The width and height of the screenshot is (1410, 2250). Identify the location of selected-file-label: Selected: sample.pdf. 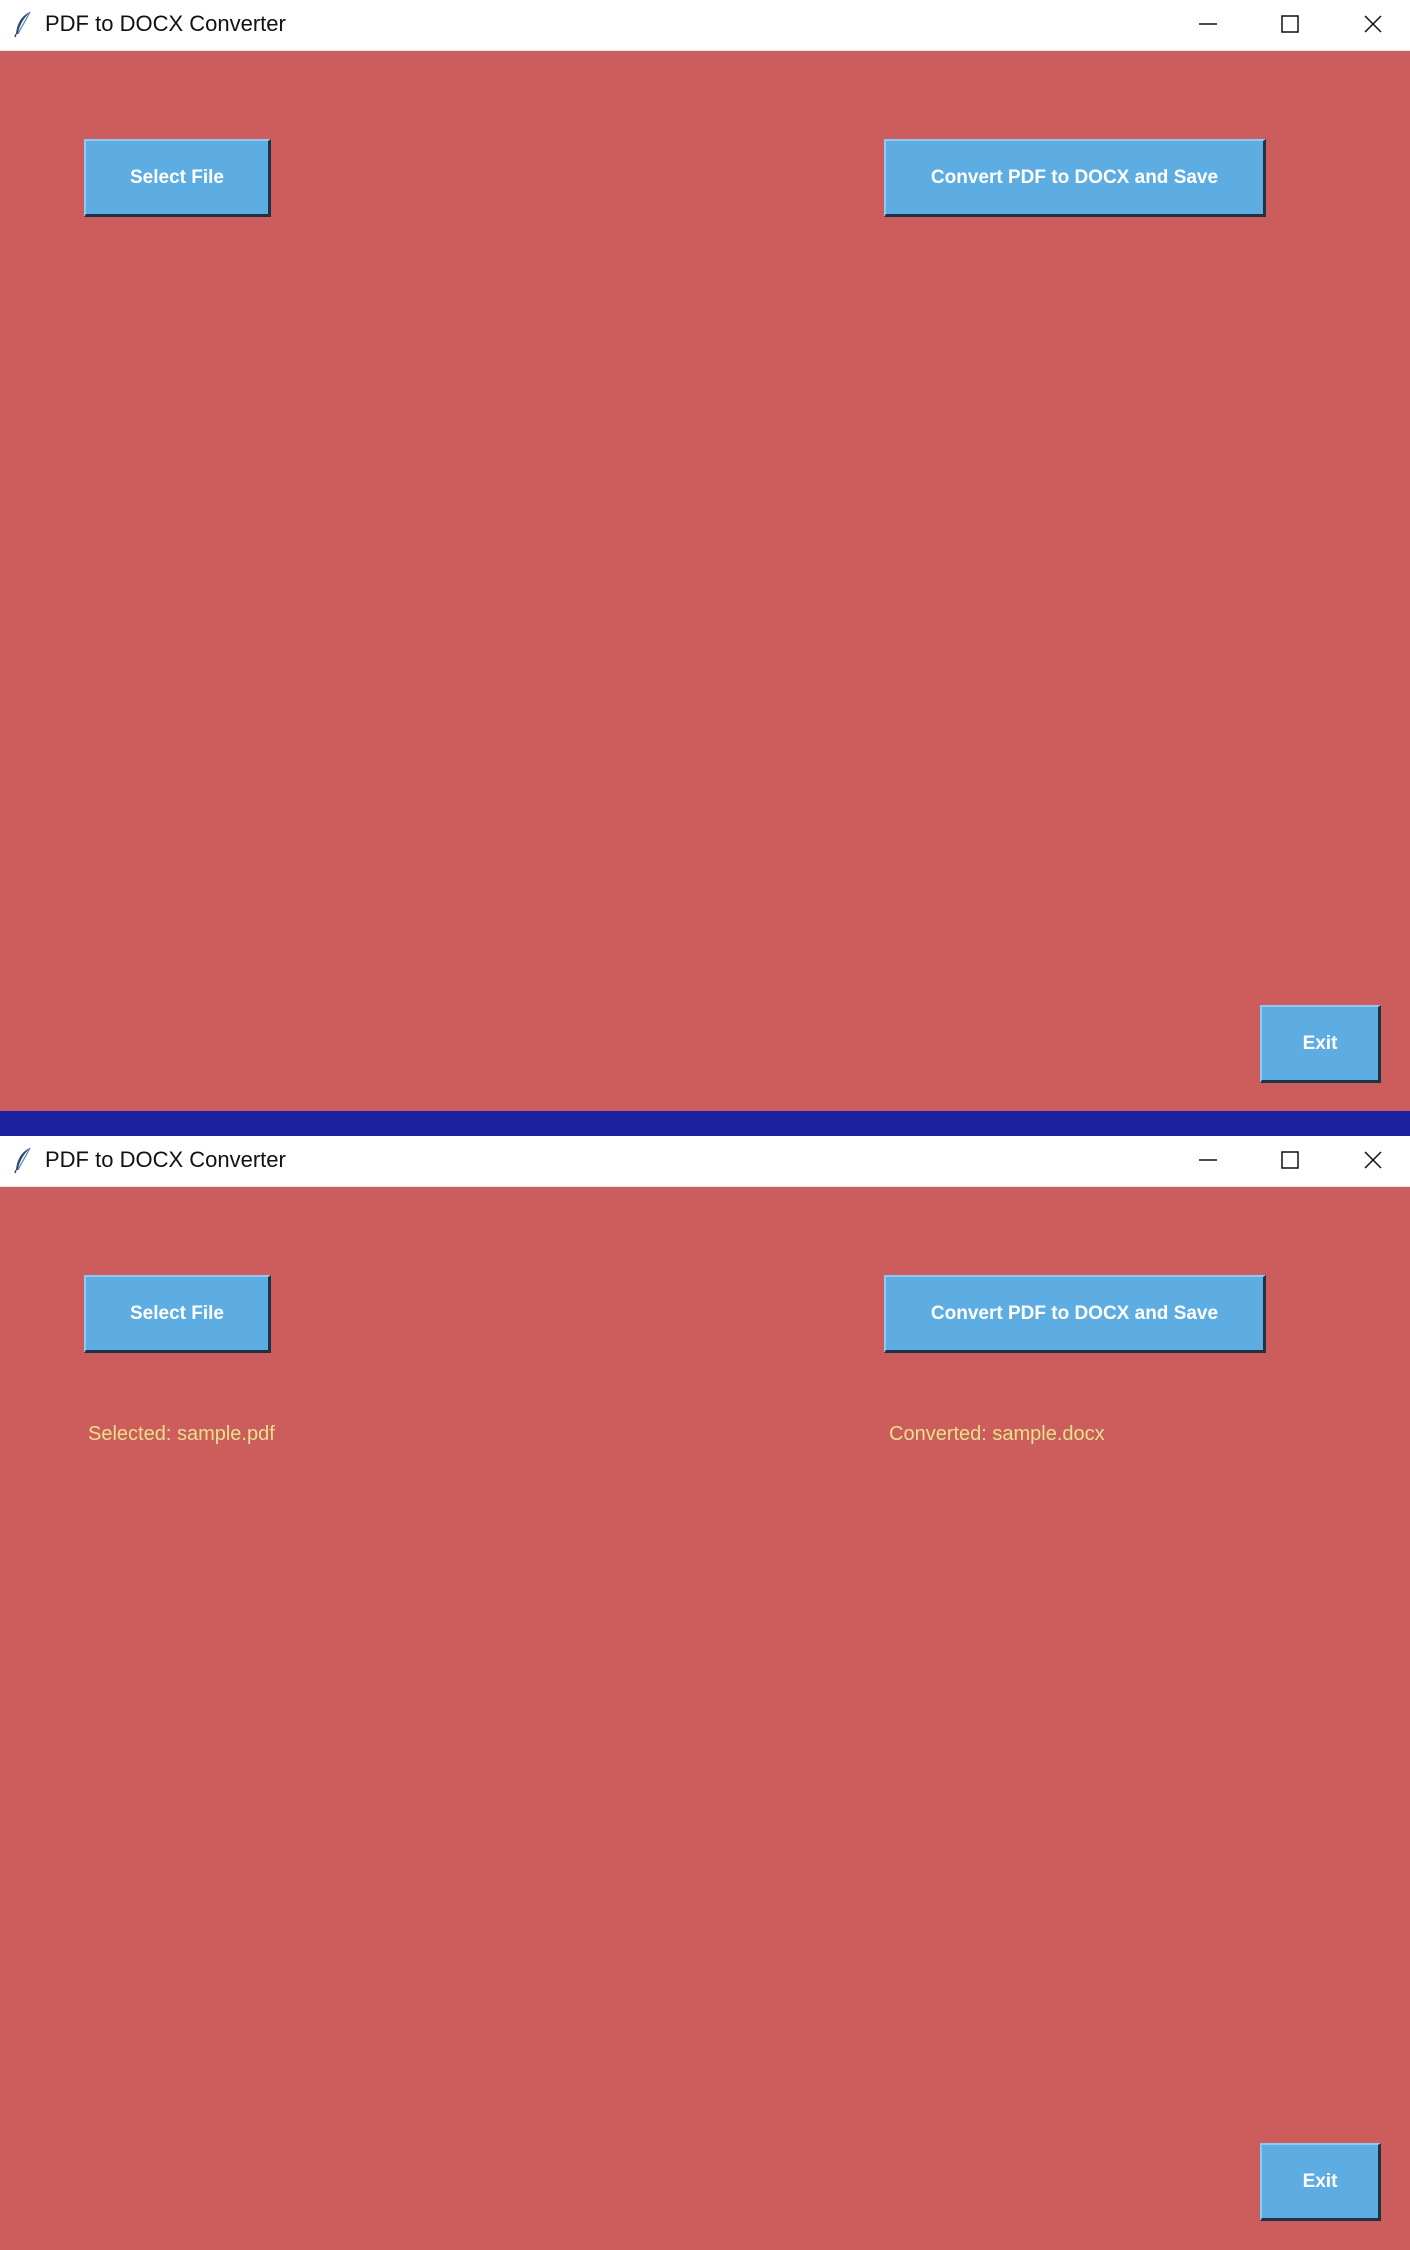
(181, 1434).